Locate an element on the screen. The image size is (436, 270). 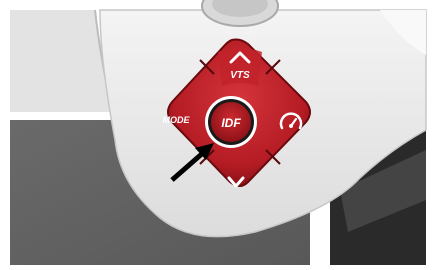
idf-label: IDF is located at coordinates (231, 123).